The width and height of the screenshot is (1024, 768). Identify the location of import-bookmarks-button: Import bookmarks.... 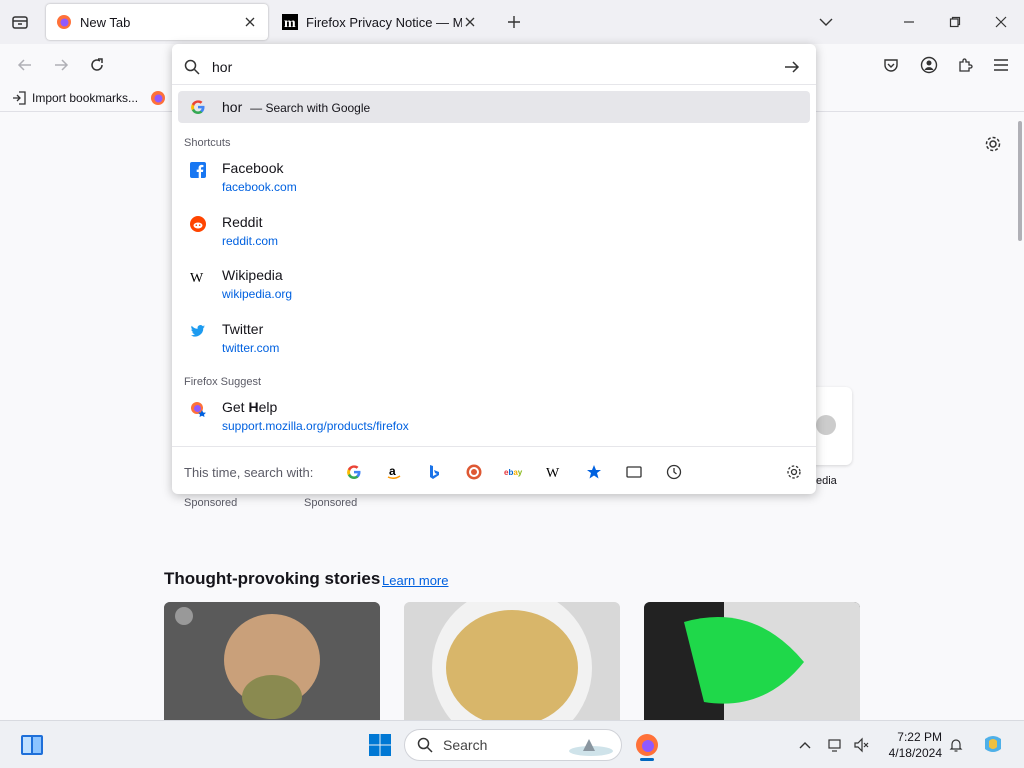
(89, 98).